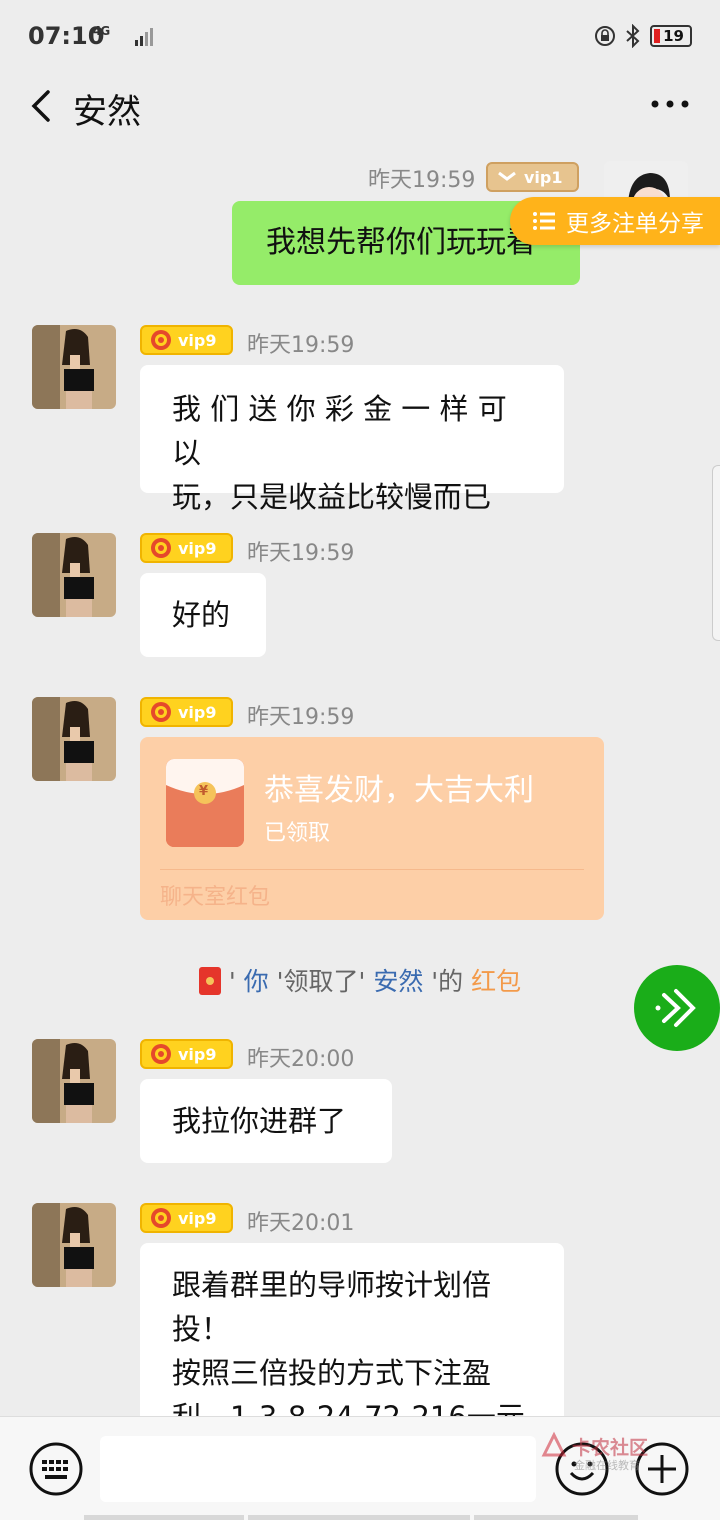 This screenshot has height=1520, width=720. What do you see at coordinates (360, 35) in the screenshot?
I see `status-bar: 07:10 4G 19` at bounding box center [360, 35].